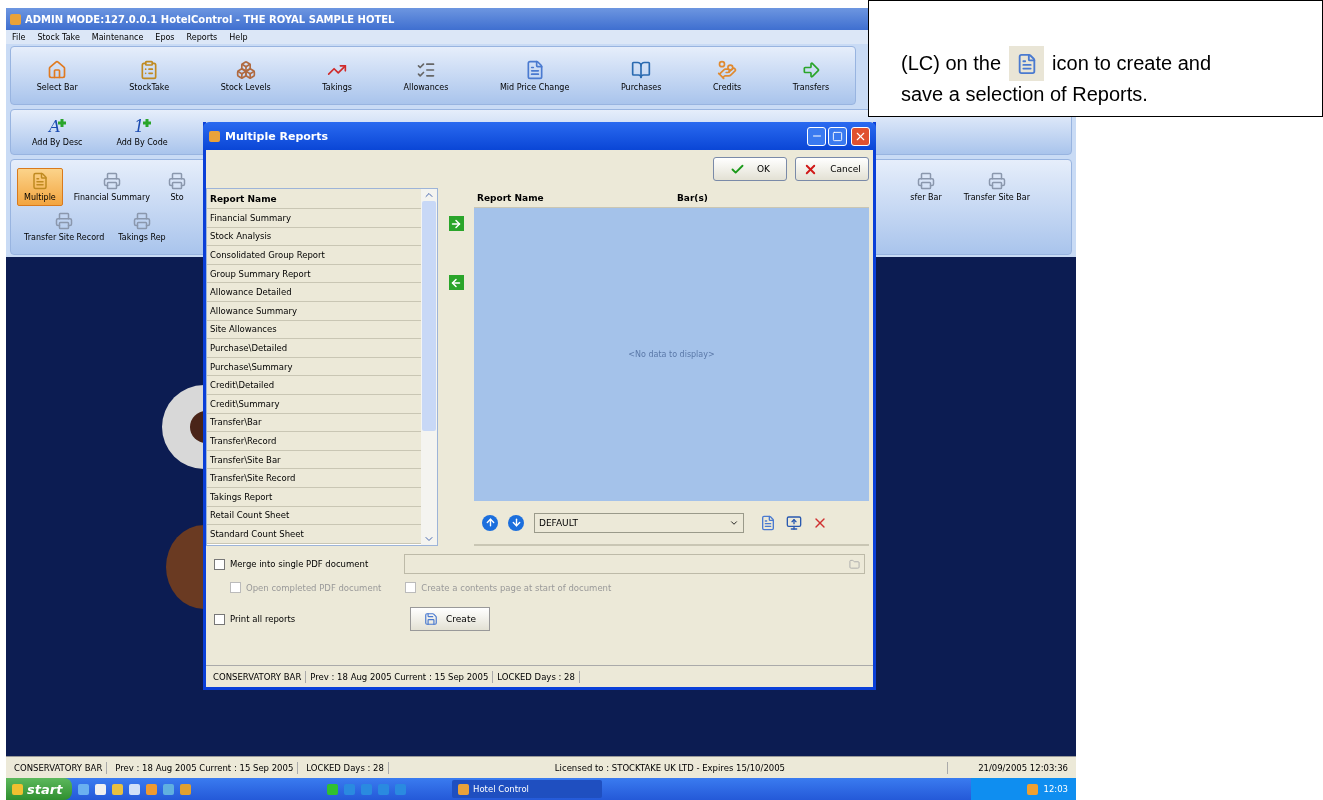  Describe the element at coordinates (304, 619) in the screenshot. I see `checkbox-label: Print all reports` at that location.